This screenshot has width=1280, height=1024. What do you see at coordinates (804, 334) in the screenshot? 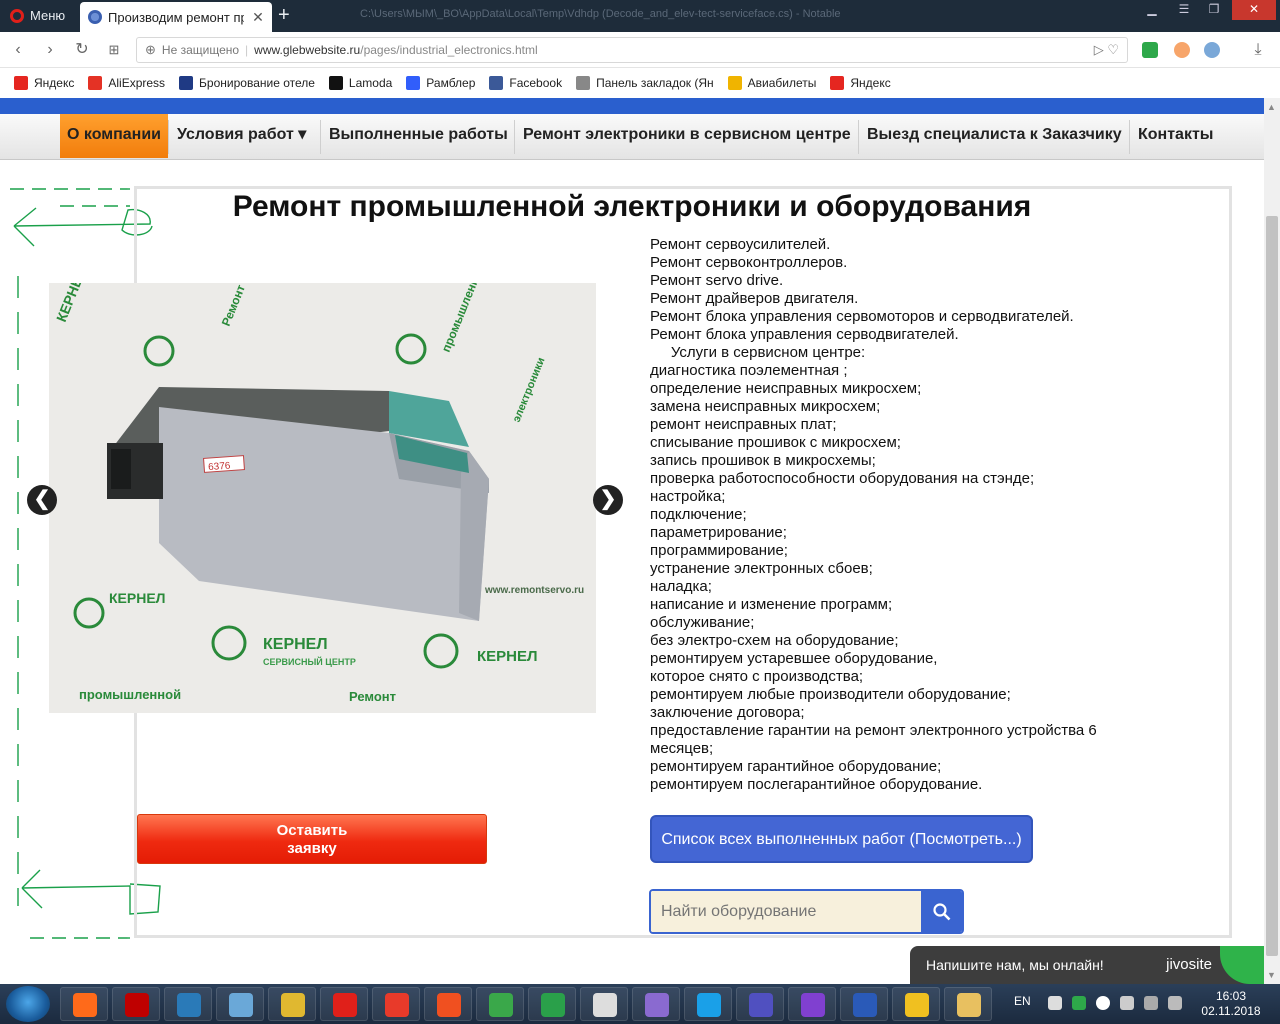
I see `service-line: Ремонт блока управления серводвигателей.` at bounding box center [804, 334].